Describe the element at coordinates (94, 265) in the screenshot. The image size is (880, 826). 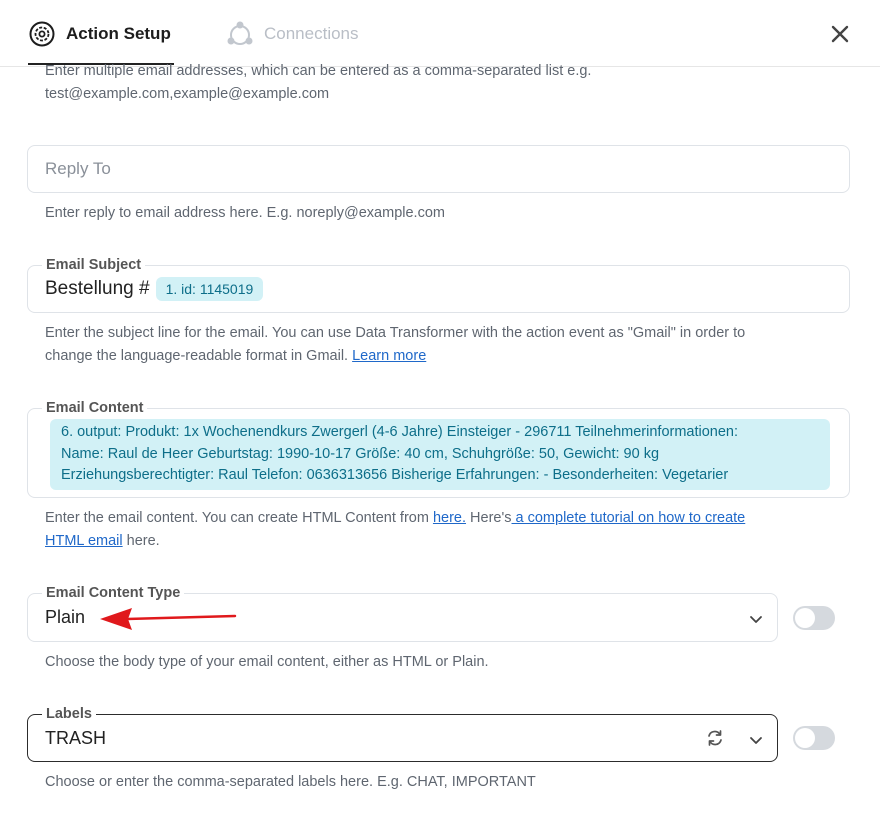
I see `email-subject-label: Email Subject` at that location.